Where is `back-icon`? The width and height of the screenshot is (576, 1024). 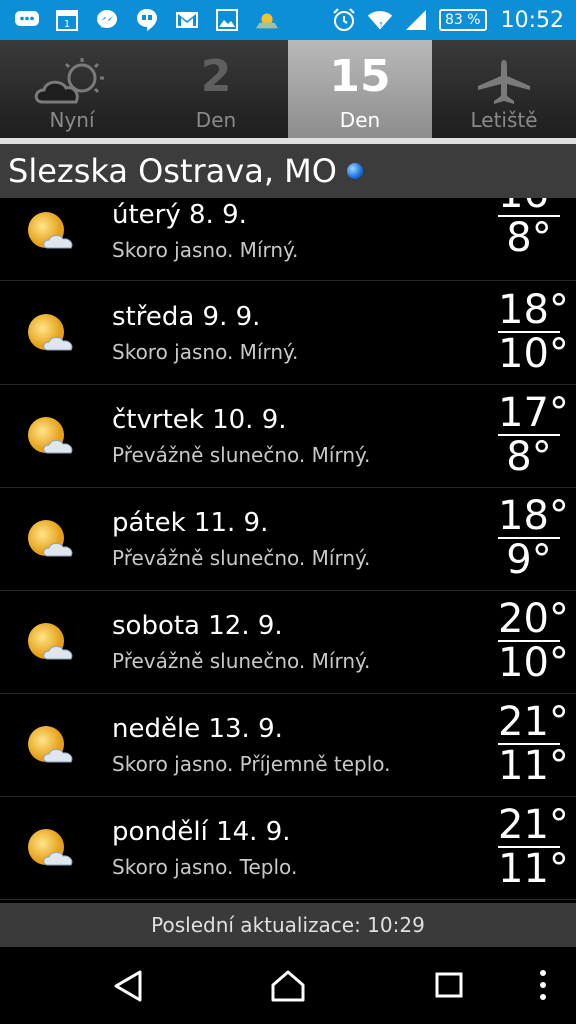 back-icon is located at coordinates (129, 988).